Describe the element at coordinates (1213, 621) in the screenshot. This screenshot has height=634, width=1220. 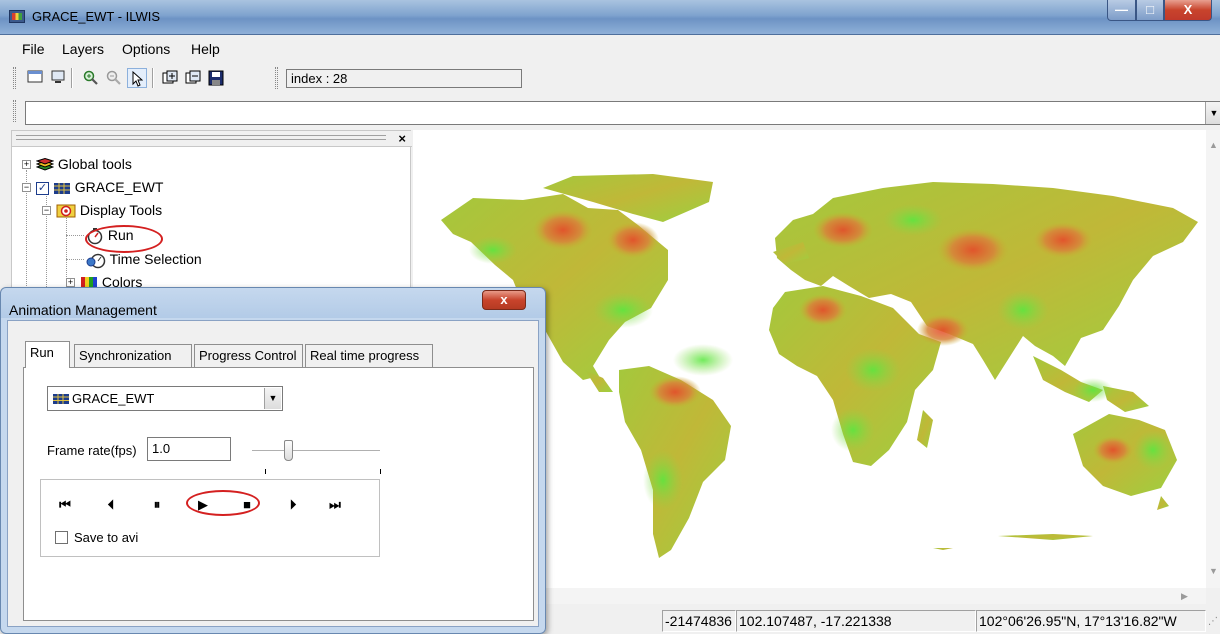
I see `resize-grip-icon: ⋰` at that location.